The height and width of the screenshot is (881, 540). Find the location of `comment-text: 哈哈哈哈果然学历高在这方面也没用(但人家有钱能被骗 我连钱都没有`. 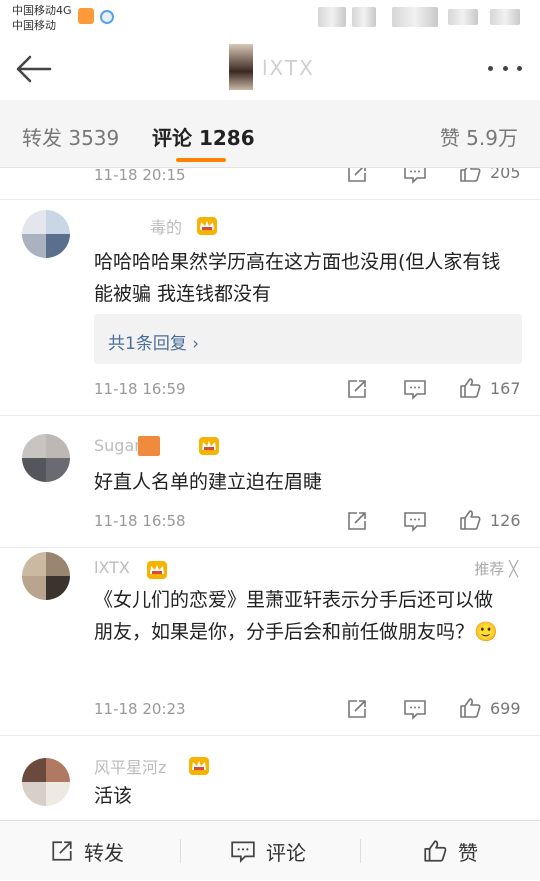

comment-text: 哈哈哈哈果然学历高在这方面也没用(但人家有钱能被骗 我连钱都没有 is located at coordinates (297, 278).